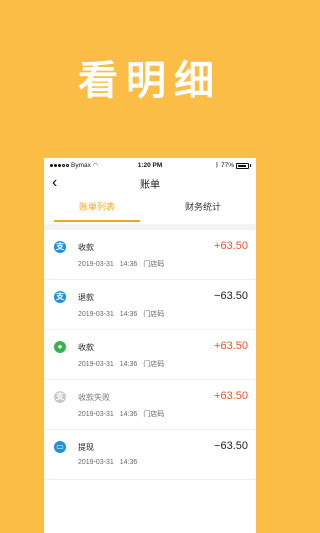 This screenshot has height=533, width=320. Describe the element at coordinates (86, 297) in the screenshot. I see `transaction-title: 退款` at that location.